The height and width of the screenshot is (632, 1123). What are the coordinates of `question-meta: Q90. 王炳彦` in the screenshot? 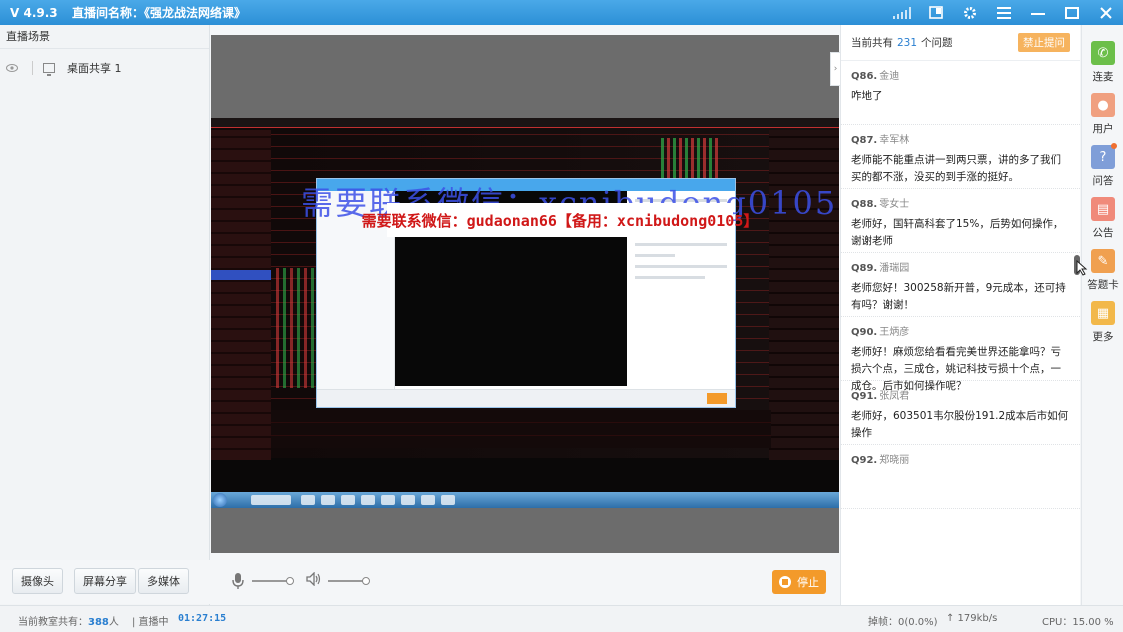 It's located at (960, 327).